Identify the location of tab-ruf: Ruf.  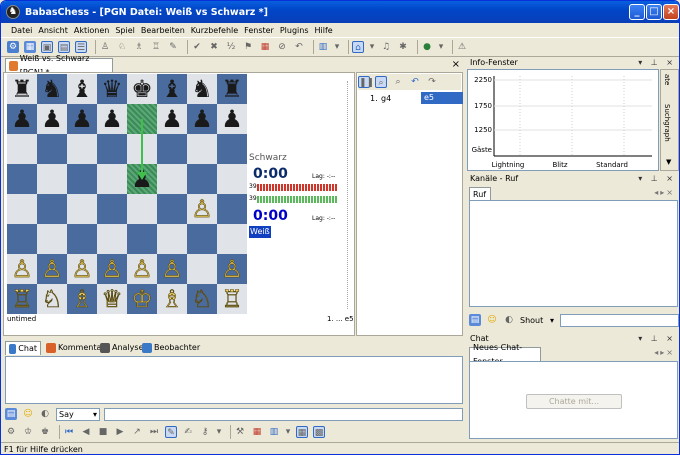
(480, 194).